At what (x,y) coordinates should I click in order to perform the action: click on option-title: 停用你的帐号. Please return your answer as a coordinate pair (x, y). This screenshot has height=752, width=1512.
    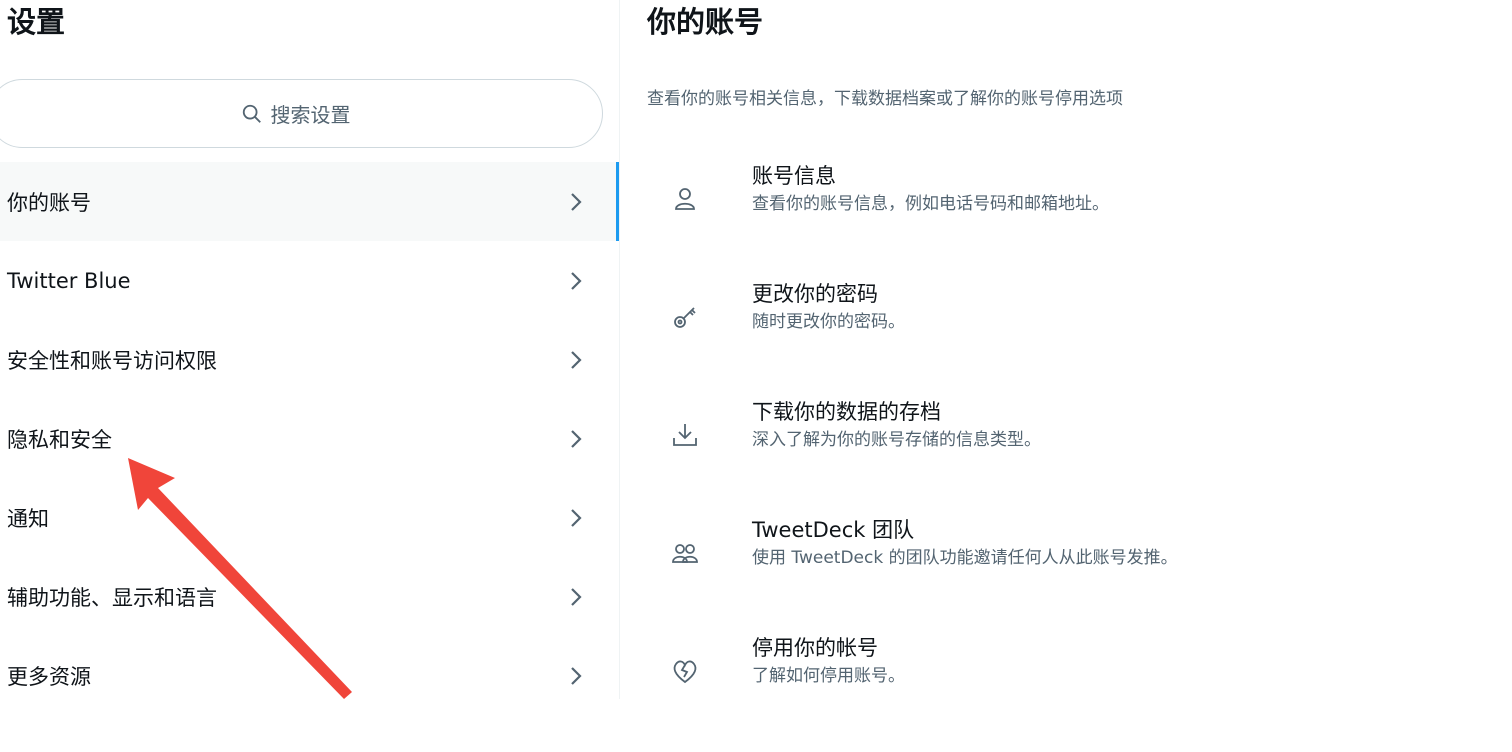
    Looking at the image, I should click on (815, 648).